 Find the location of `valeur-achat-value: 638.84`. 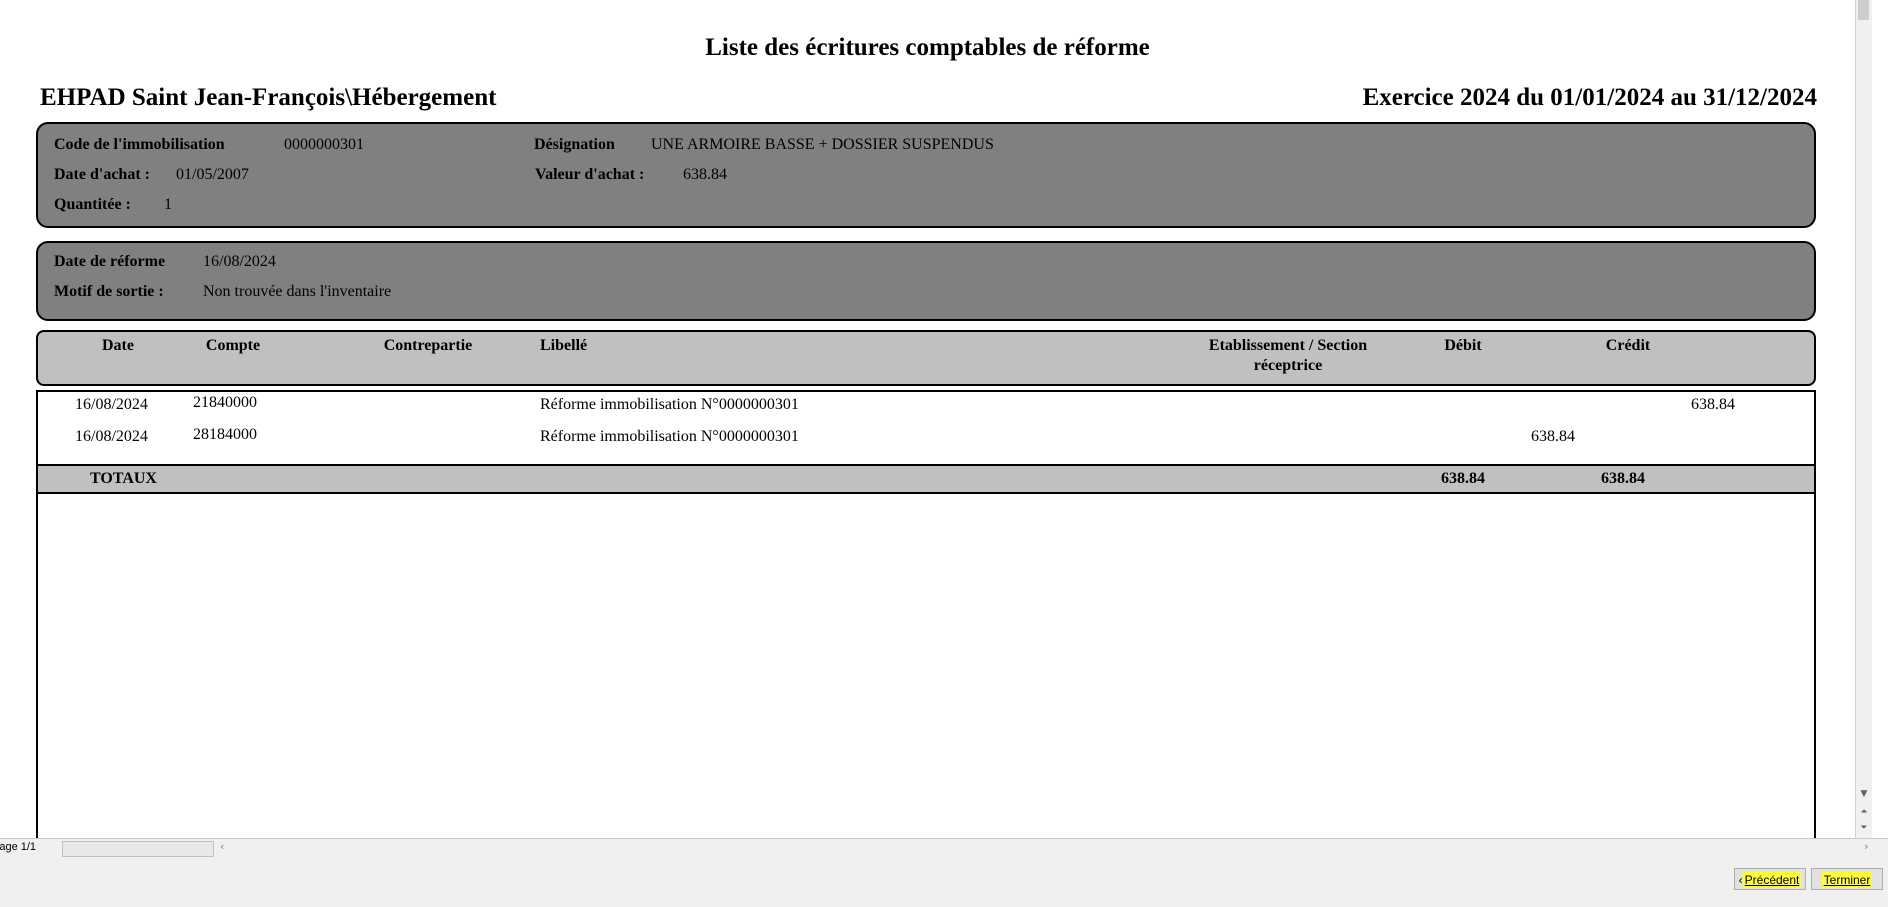

valeur-achat-value: 638.84 is located at coordinates (705, 174).